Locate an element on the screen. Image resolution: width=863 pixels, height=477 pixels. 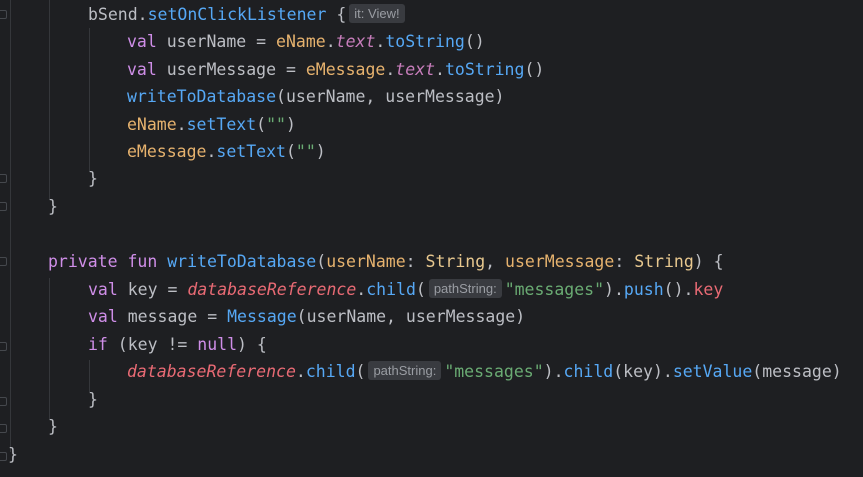
code-token: { is located at coordinates (336, 14).